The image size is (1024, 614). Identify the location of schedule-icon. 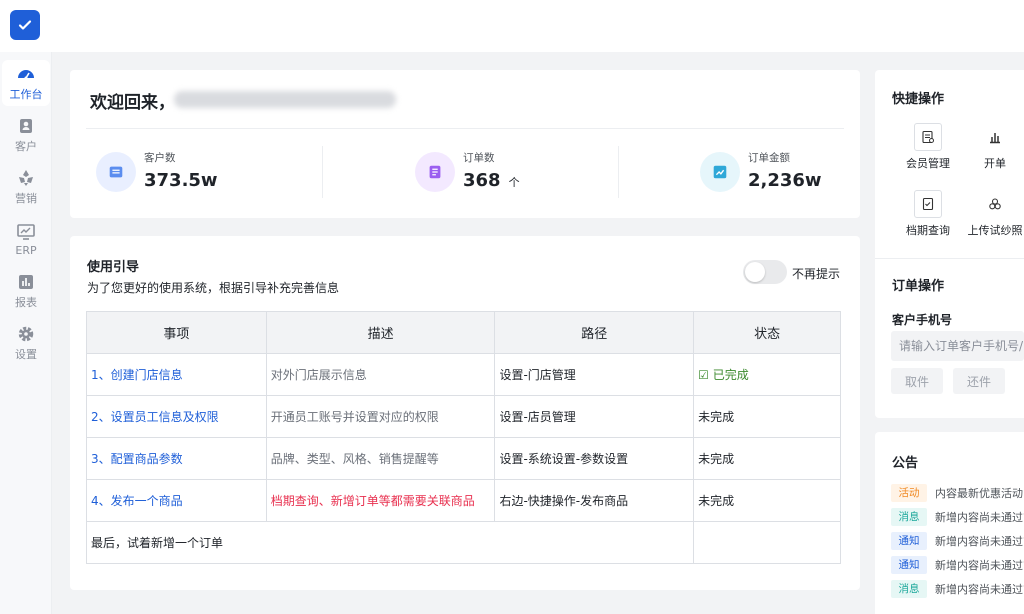
(928, 204).